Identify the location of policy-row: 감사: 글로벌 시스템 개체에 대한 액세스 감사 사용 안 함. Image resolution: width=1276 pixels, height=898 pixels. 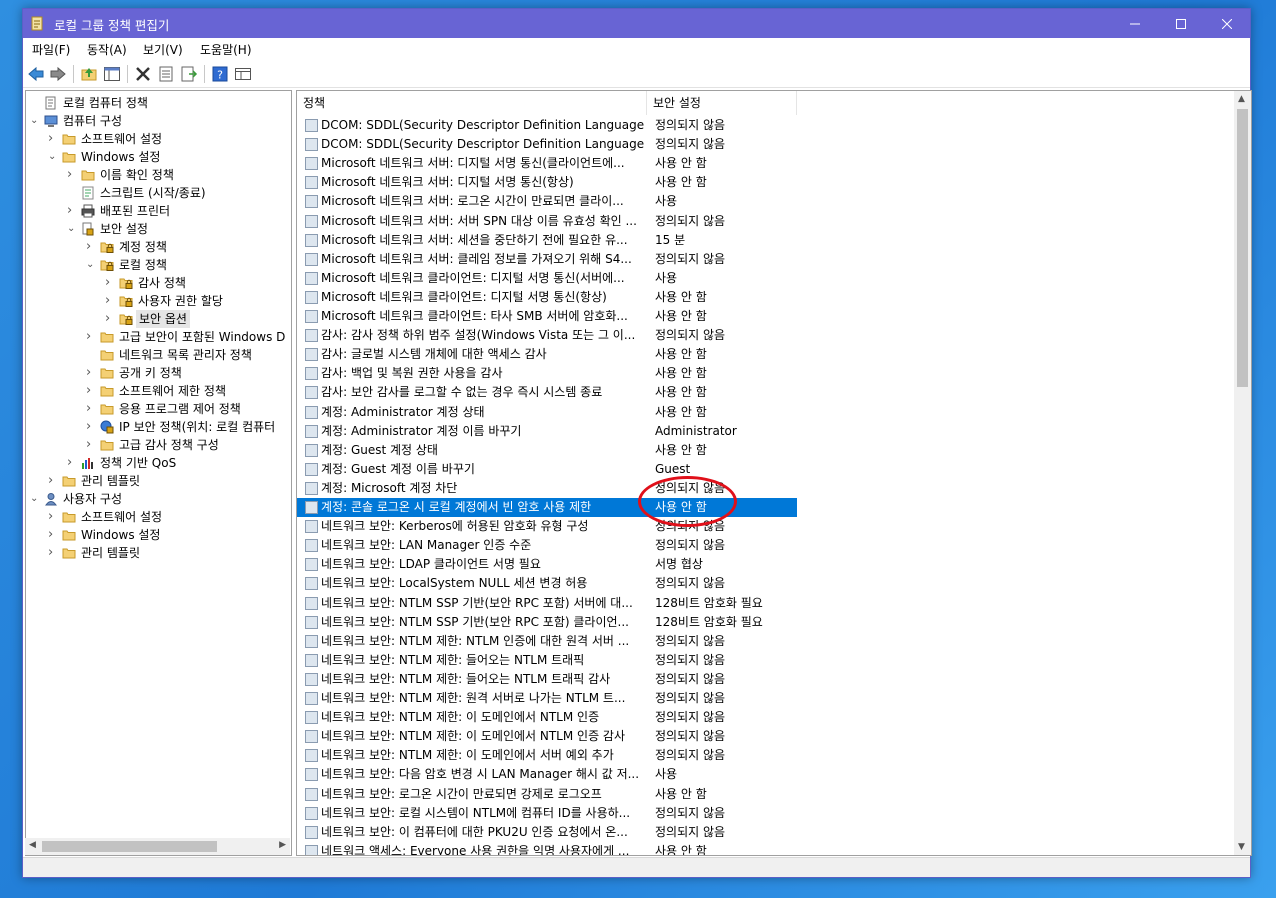
(547, 354).